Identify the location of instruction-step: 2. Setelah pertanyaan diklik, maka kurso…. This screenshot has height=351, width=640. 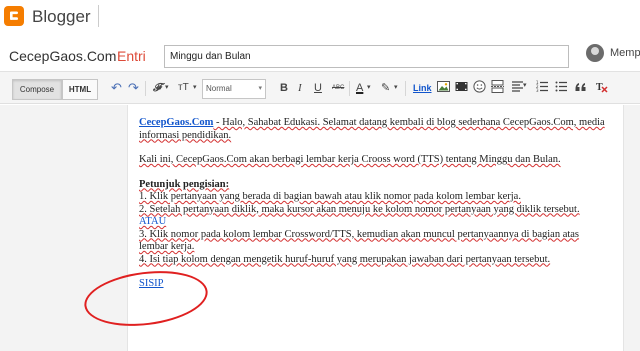
(359, 209).